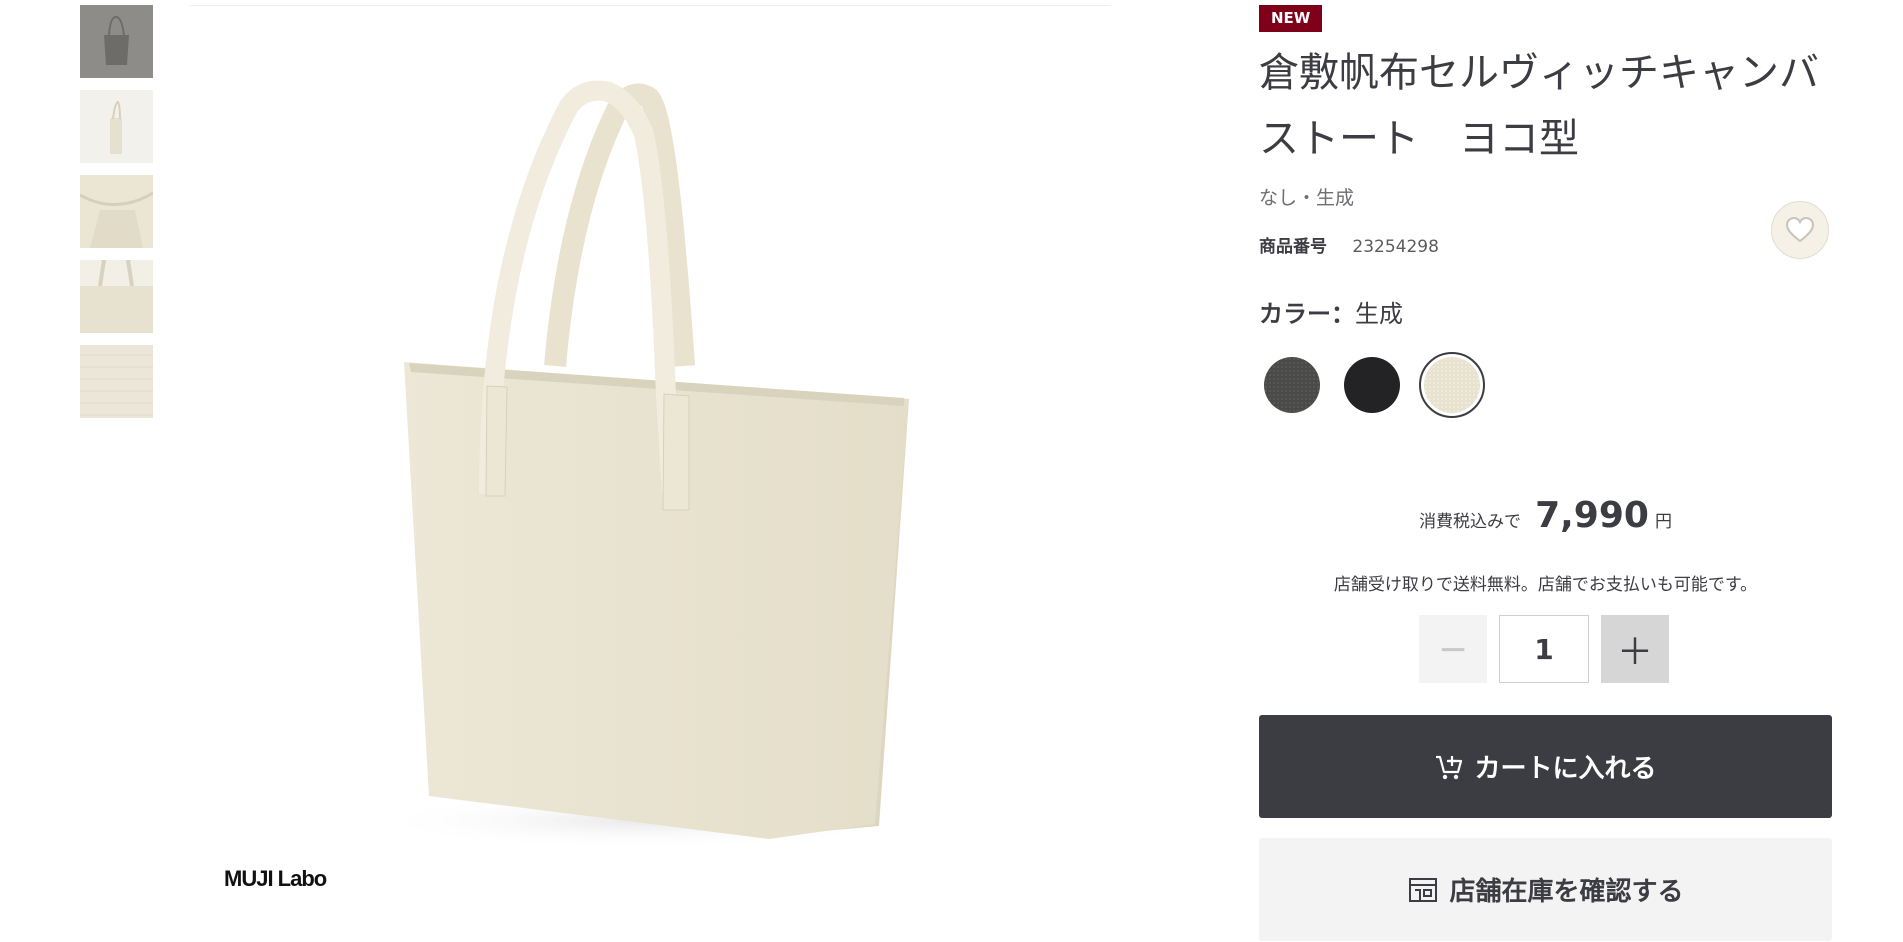  What do you see at coordinates (1372, 385) in the screenshot?
I see `swatch-black` at bounding box center [1372, 385].